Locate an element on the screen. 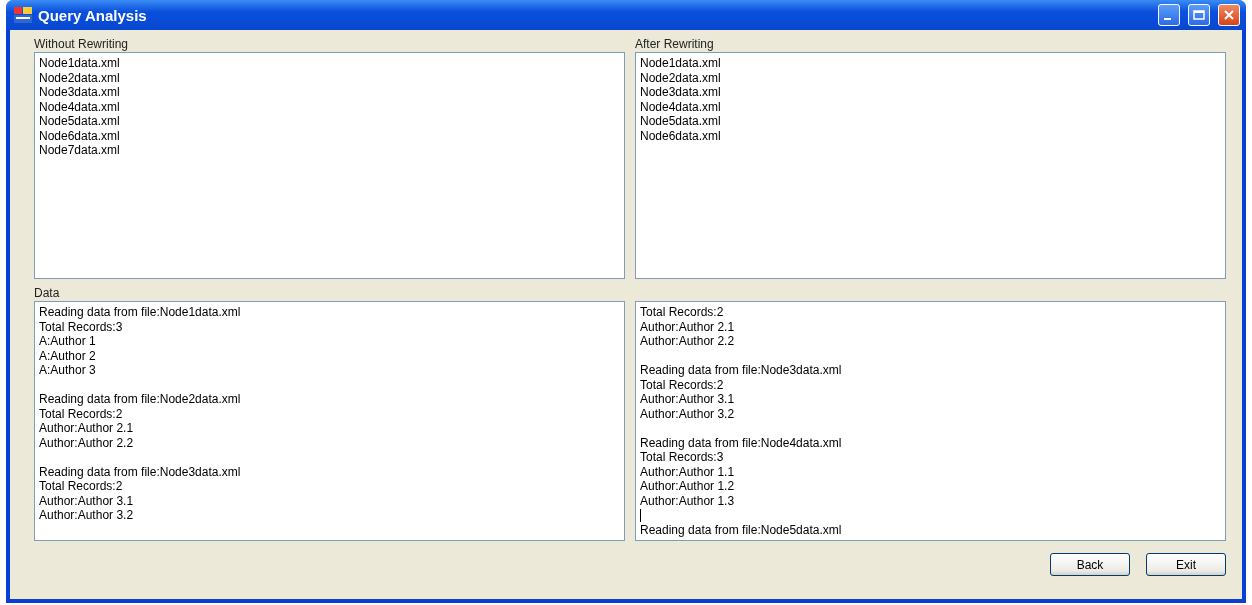  maximize-icon is located at coordinates (1199, 15).